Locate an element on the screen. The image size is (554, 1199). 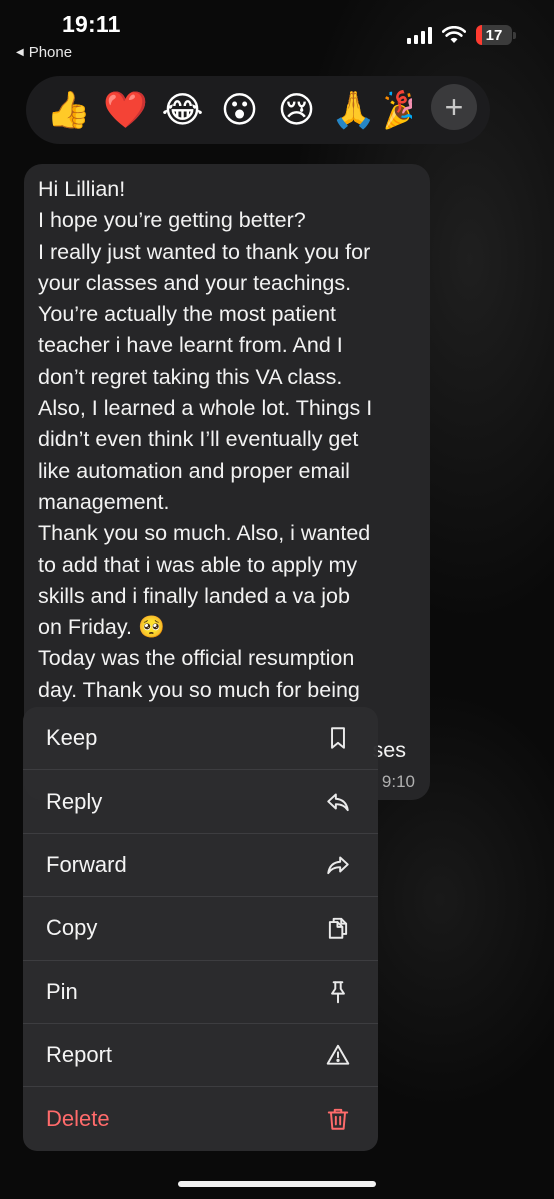
menu-item-pin: Pin is located at coordinates (200, 992).